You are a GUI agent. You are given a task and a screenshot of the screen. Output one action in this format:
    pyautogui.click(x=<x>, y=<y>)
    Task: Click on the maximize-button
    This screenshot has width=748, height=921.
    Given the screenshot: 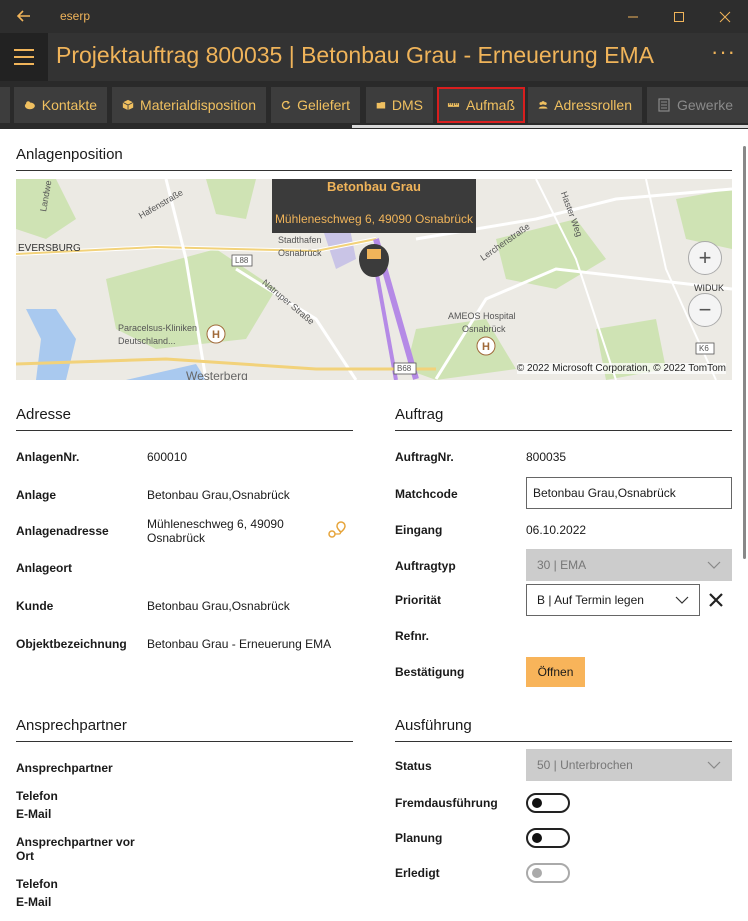 What is the action you would take?
    pyautogui.click(x=679, y=16)
    